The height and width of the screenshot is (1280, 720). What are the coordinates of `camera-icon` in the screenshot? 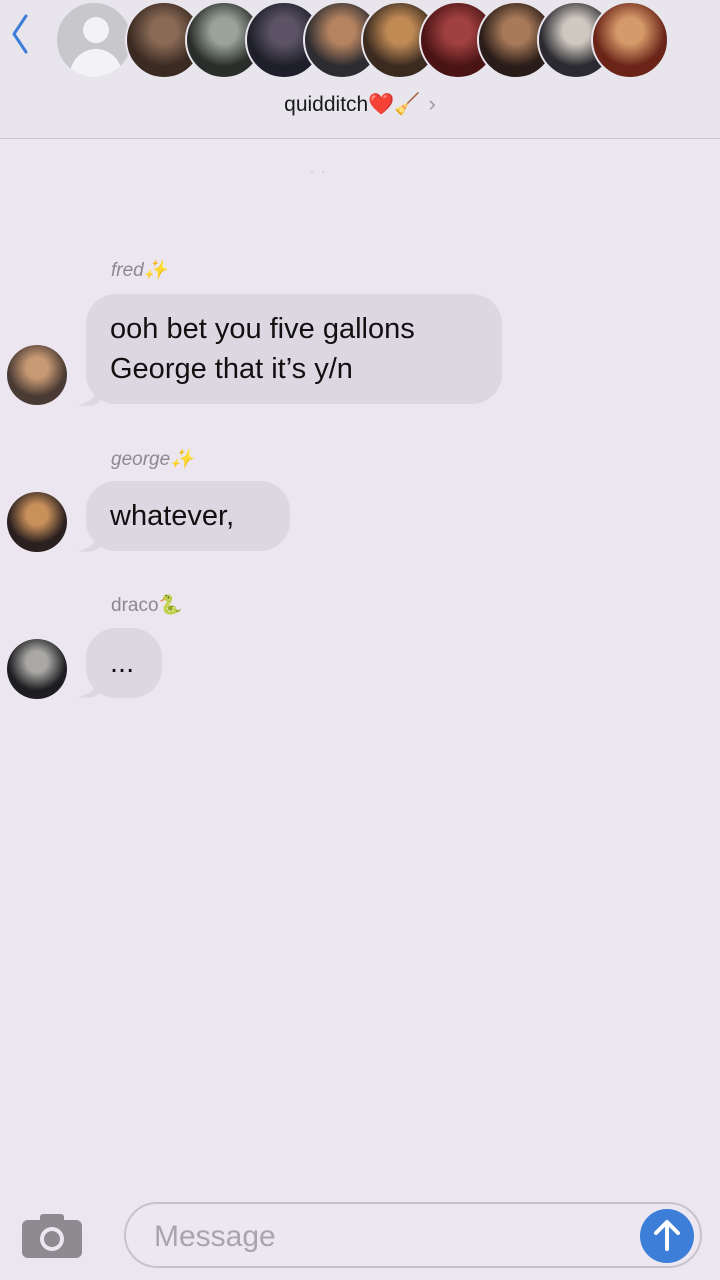 It's located at (52, 1236).